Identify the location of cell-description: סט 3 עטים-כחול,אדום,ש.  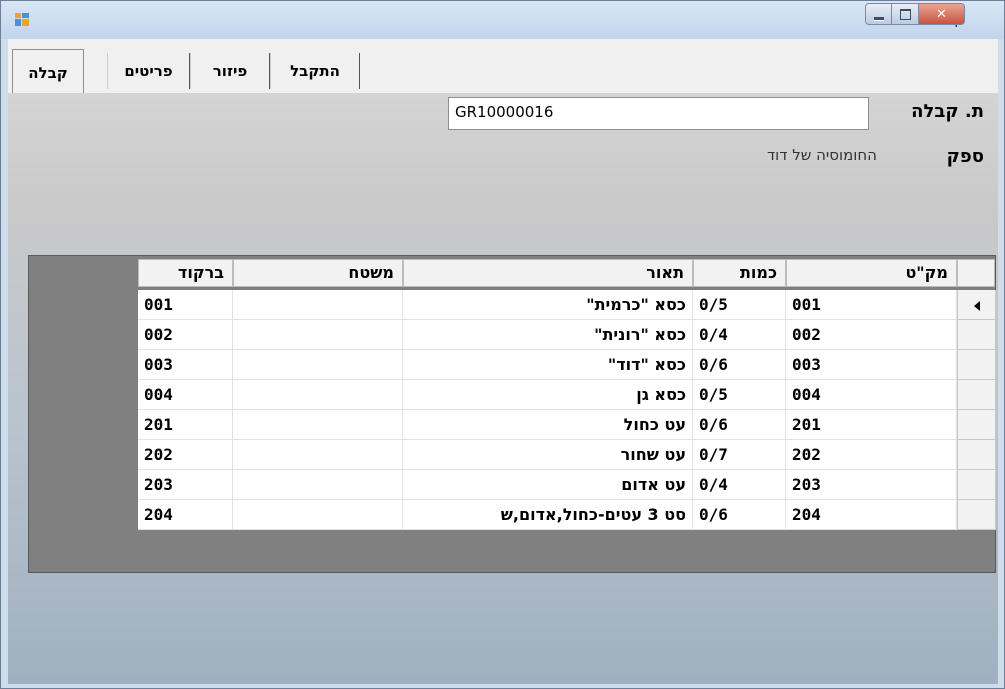
(548, 515).